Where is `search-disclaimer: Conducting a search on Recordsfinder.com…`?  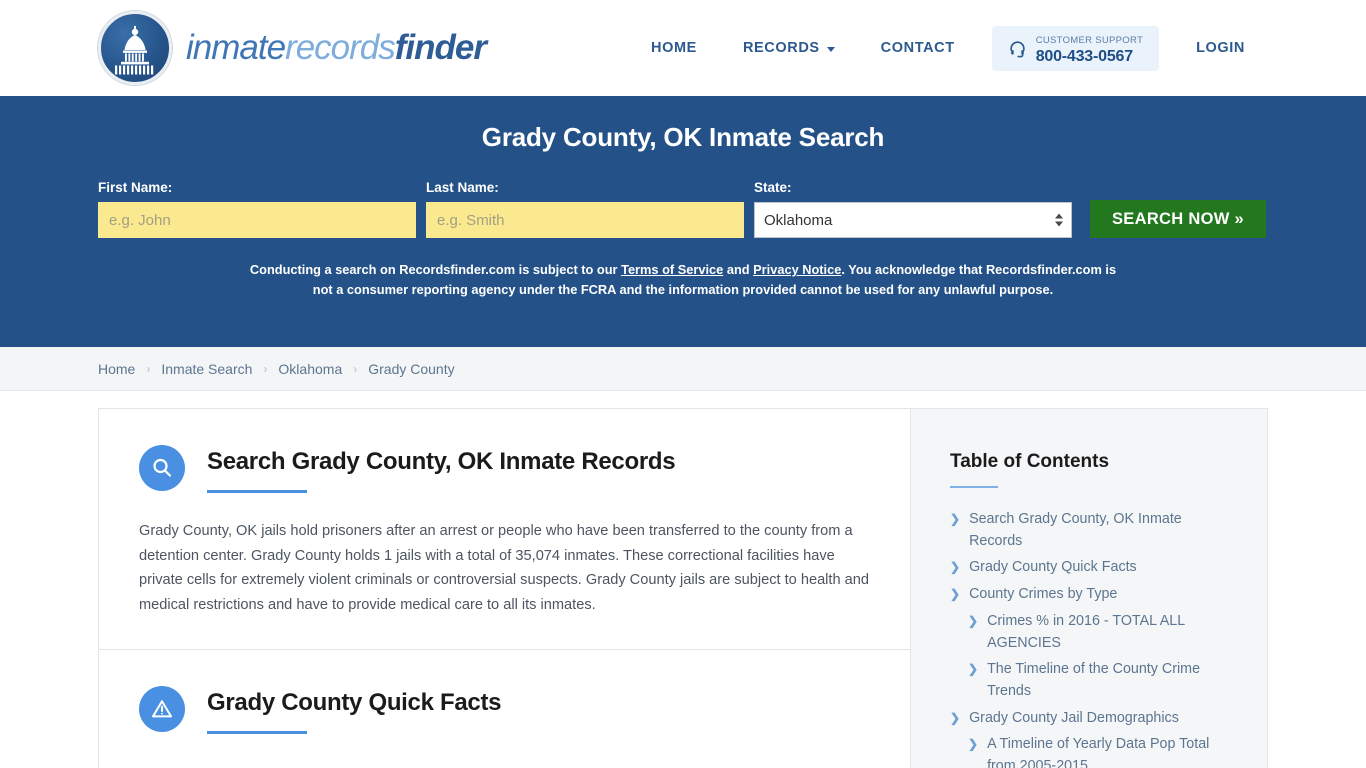 search-disclaimer: Conducting a search on Recordsfinder.com… is located at coordinates (683, 280).